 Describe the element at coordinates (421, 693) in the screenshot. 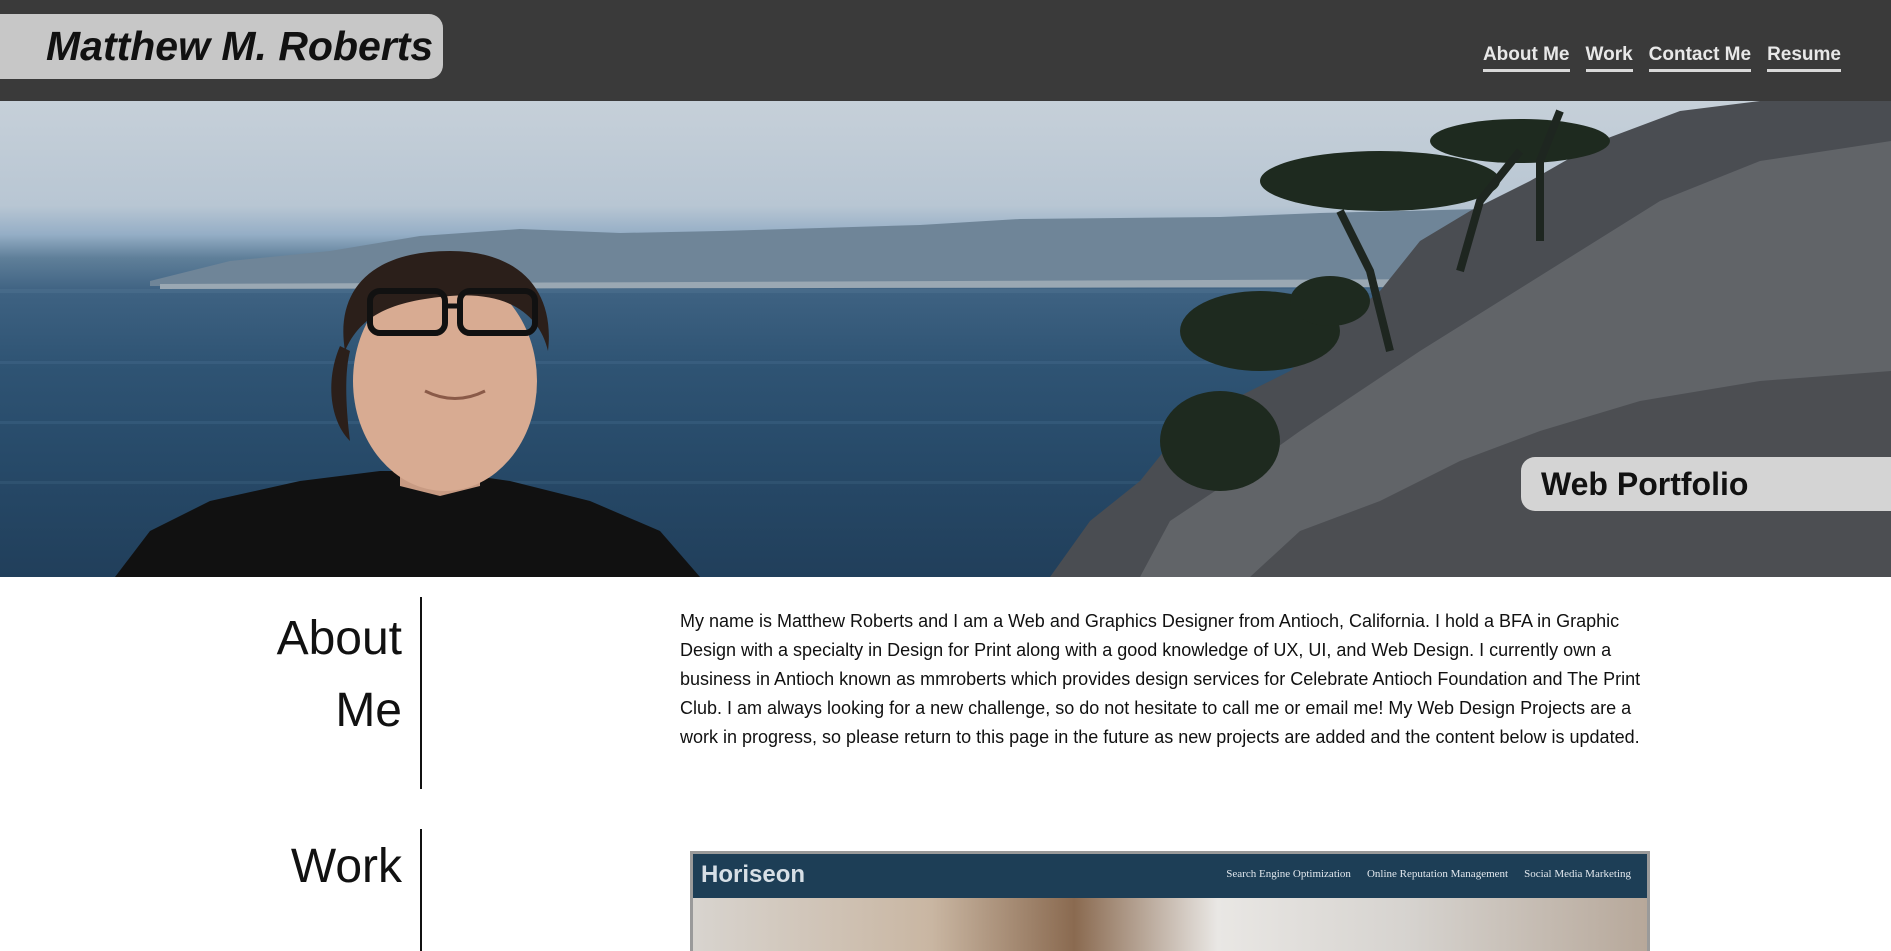

I see `about-divider` at that location.